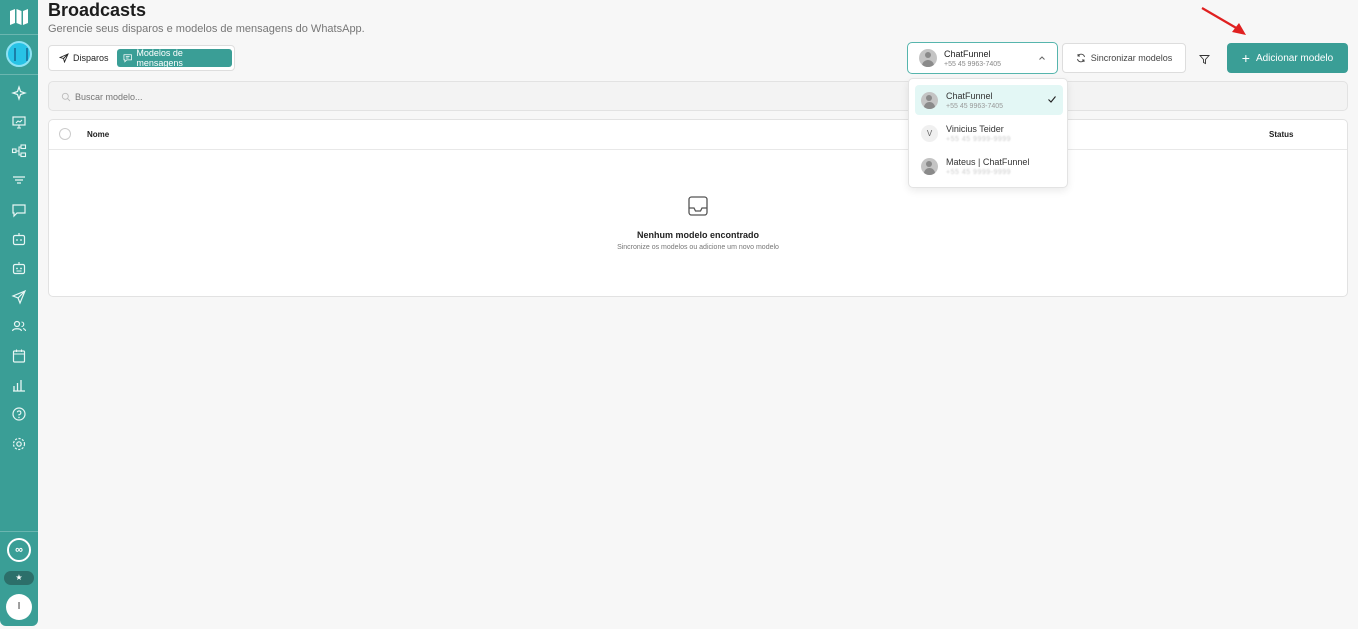  I want to click on star-badge: ★, so click(19, 578).